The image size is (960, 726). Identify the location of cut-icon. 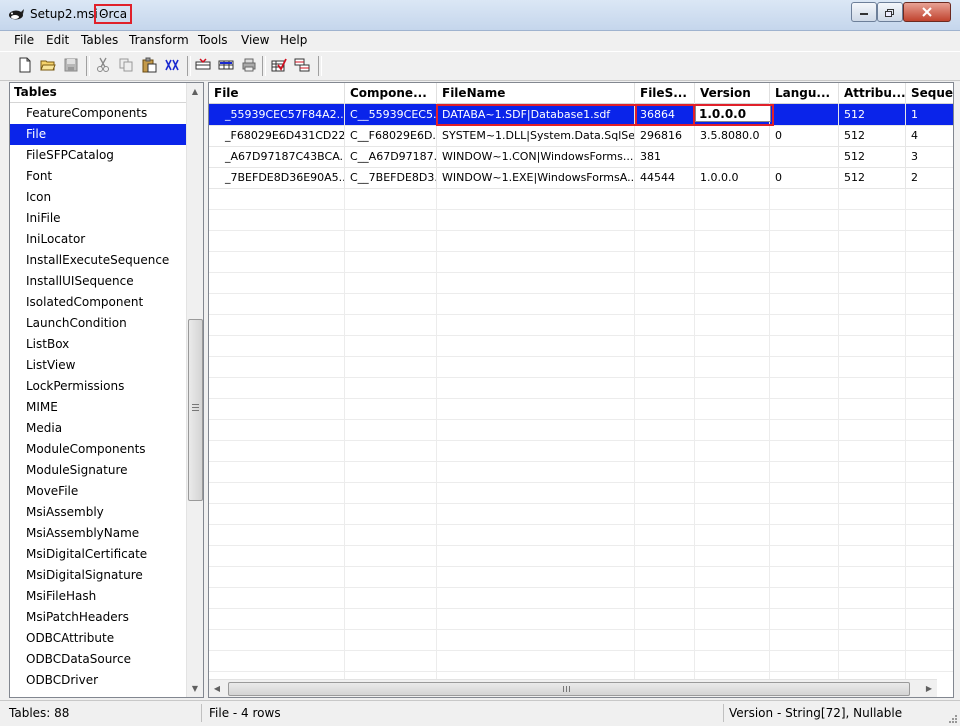
(103, 65).